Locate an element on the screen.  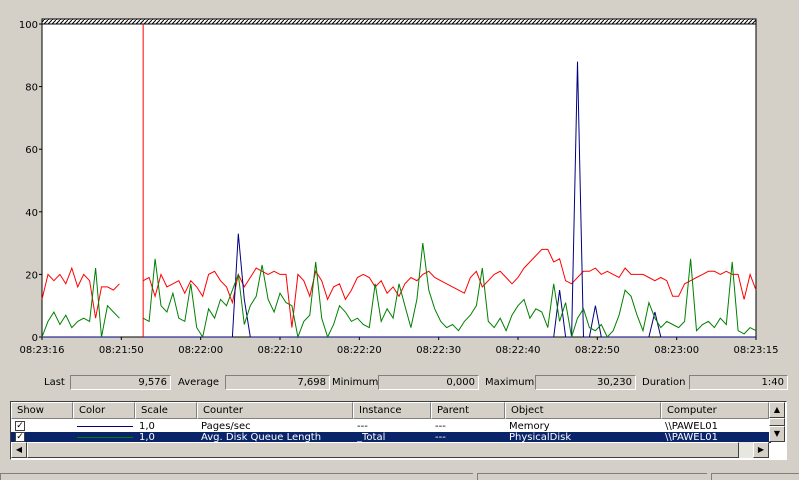
down-arrow-icon: ▼ is located at coordinates (777, 434).